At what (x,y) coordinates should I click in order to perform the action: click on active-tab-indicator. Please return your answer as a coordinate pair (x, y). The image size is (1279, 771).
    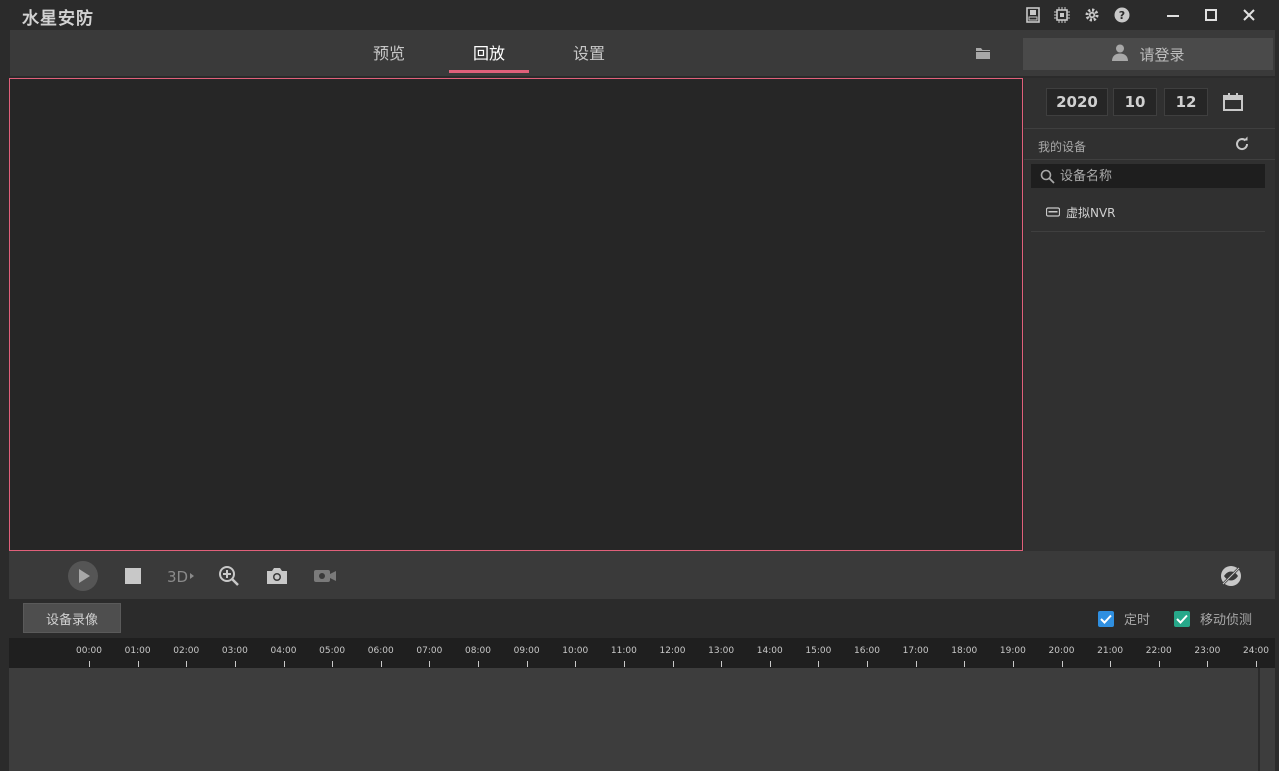
    Looking at the image, I should click on (489, 71).